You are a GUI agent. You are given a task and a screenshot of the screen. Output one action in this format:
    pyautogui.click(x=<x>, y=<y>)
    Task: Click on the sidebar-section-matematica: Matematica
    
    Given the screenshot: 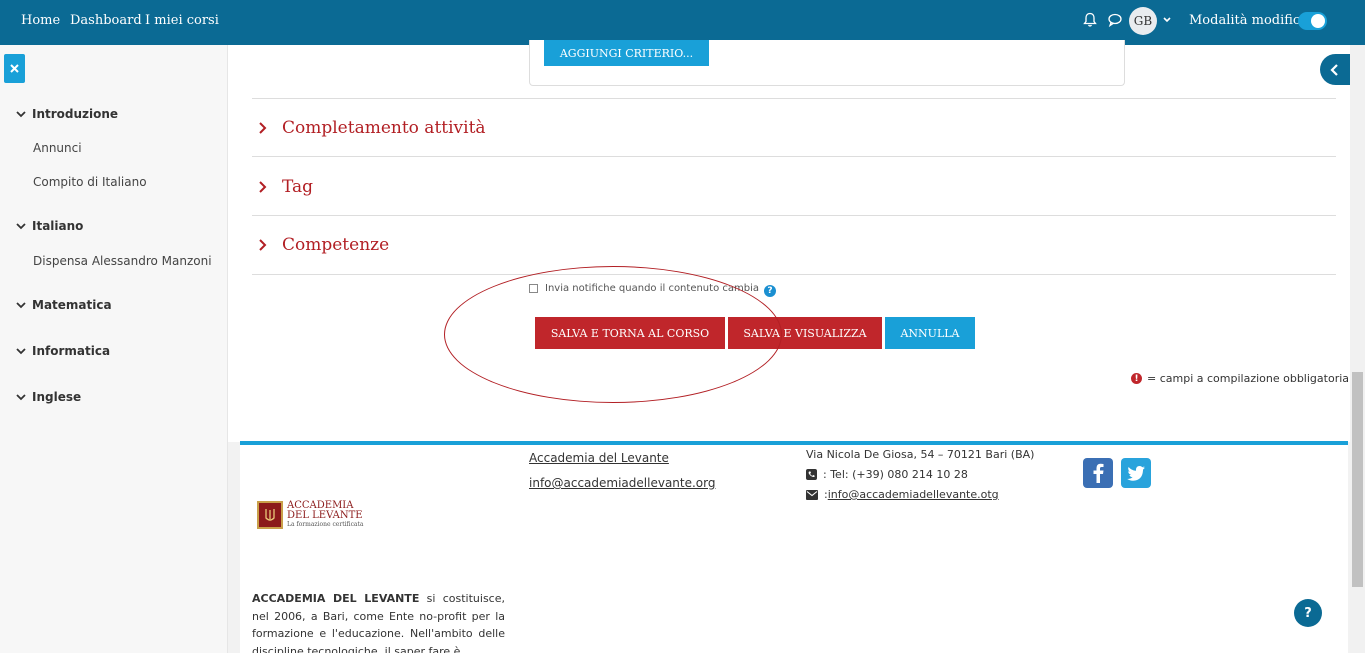 What is the action you would take?
    pyautogui.click(x=64, y=305)
    